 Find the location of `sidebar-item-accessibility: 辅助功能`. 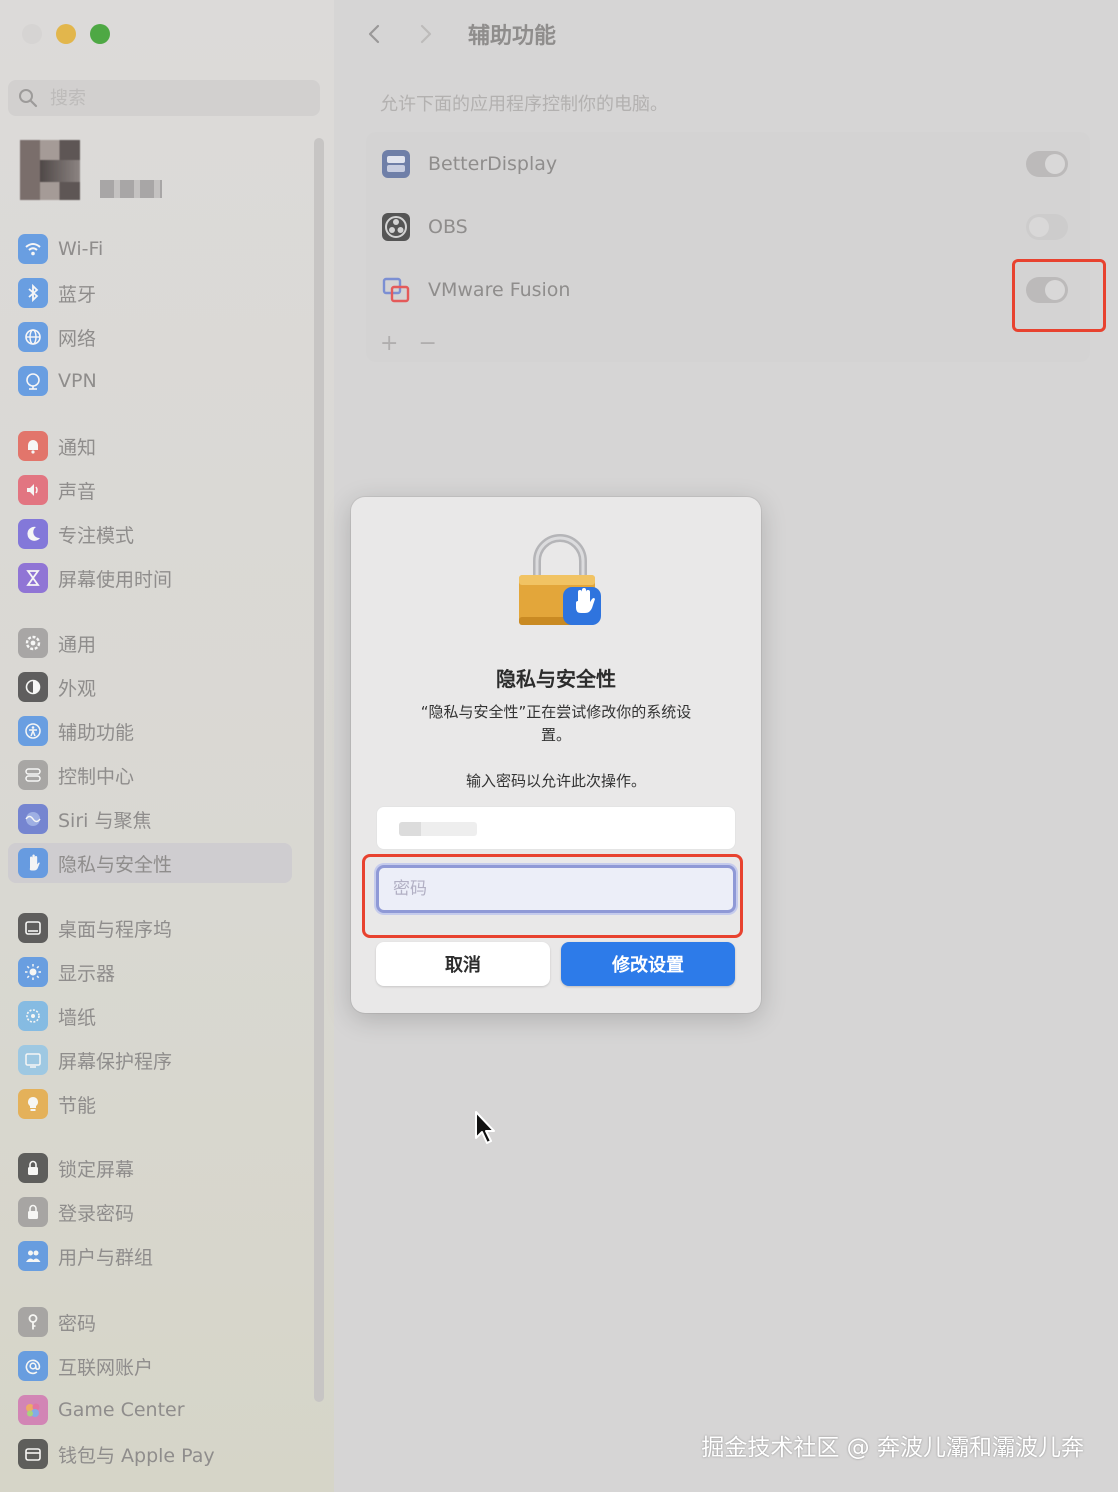

sidebar-item-accessibility: 辅助功能 is located at coordinates (150, 731).